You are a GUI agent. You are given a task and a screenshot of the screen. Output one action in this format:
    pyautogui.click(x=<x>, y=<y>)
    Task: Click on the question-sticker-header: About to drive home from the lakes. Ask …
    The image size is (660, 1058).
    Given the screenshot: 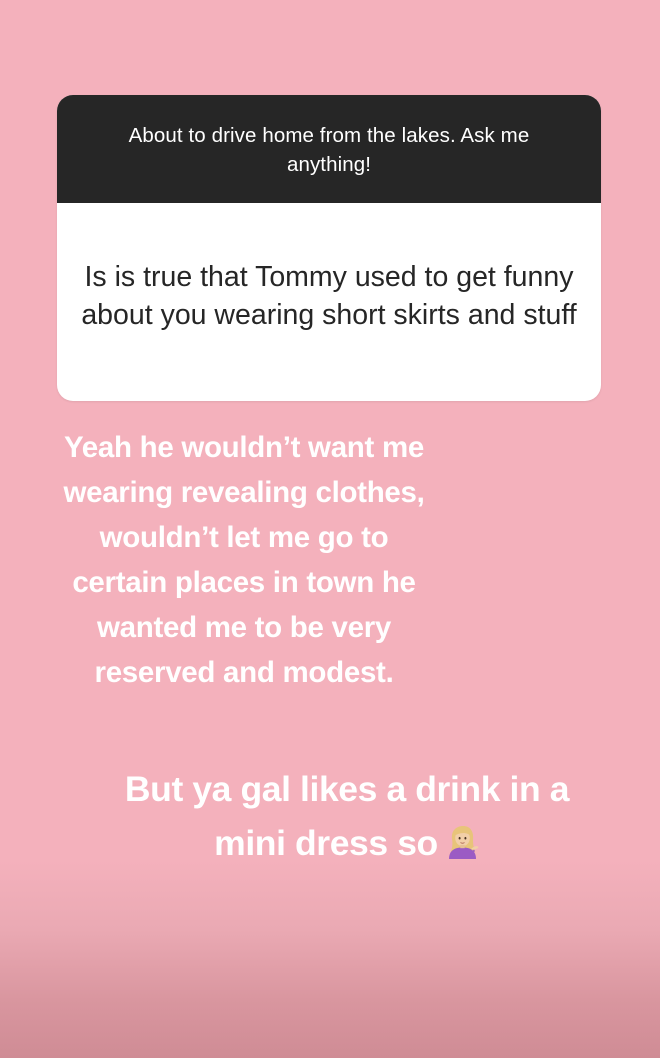 What is the action you would take?
    pyautogui.click(x=329, y=149)
    